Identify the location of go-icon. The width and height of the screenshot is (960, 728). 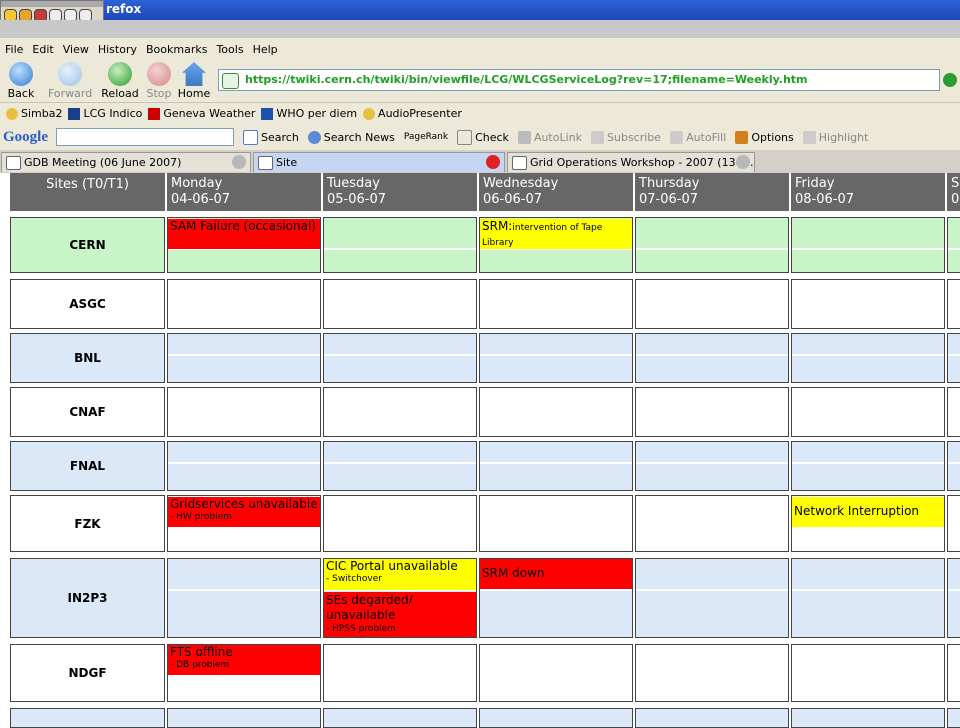
(950, 80).